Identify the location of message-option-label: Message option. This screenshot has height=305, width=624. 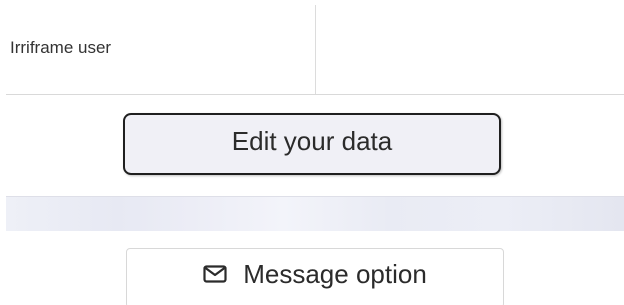
(335, 274).